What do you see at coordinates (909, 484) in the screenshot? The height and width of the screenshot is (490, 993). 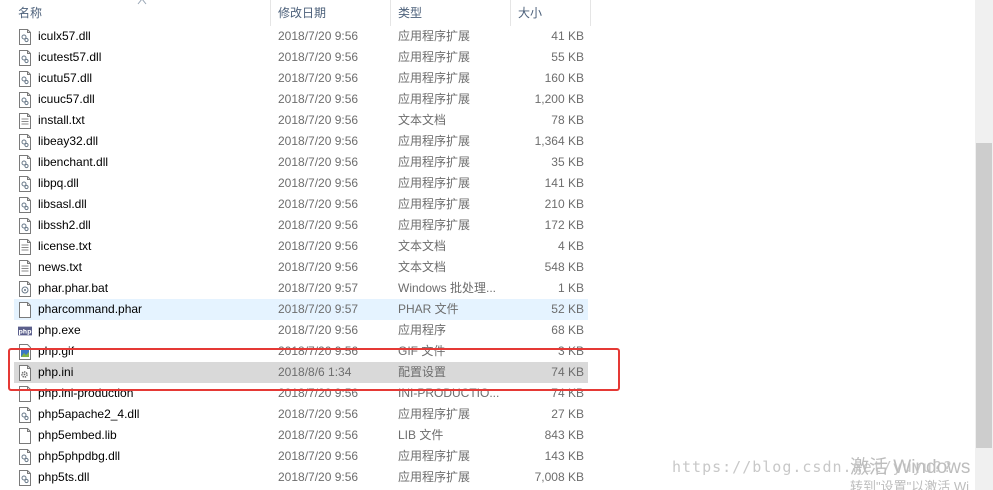 I see `activate-windows-subtitle: 转到"设置"以激活 Wi` at bounding box center [909, 484].